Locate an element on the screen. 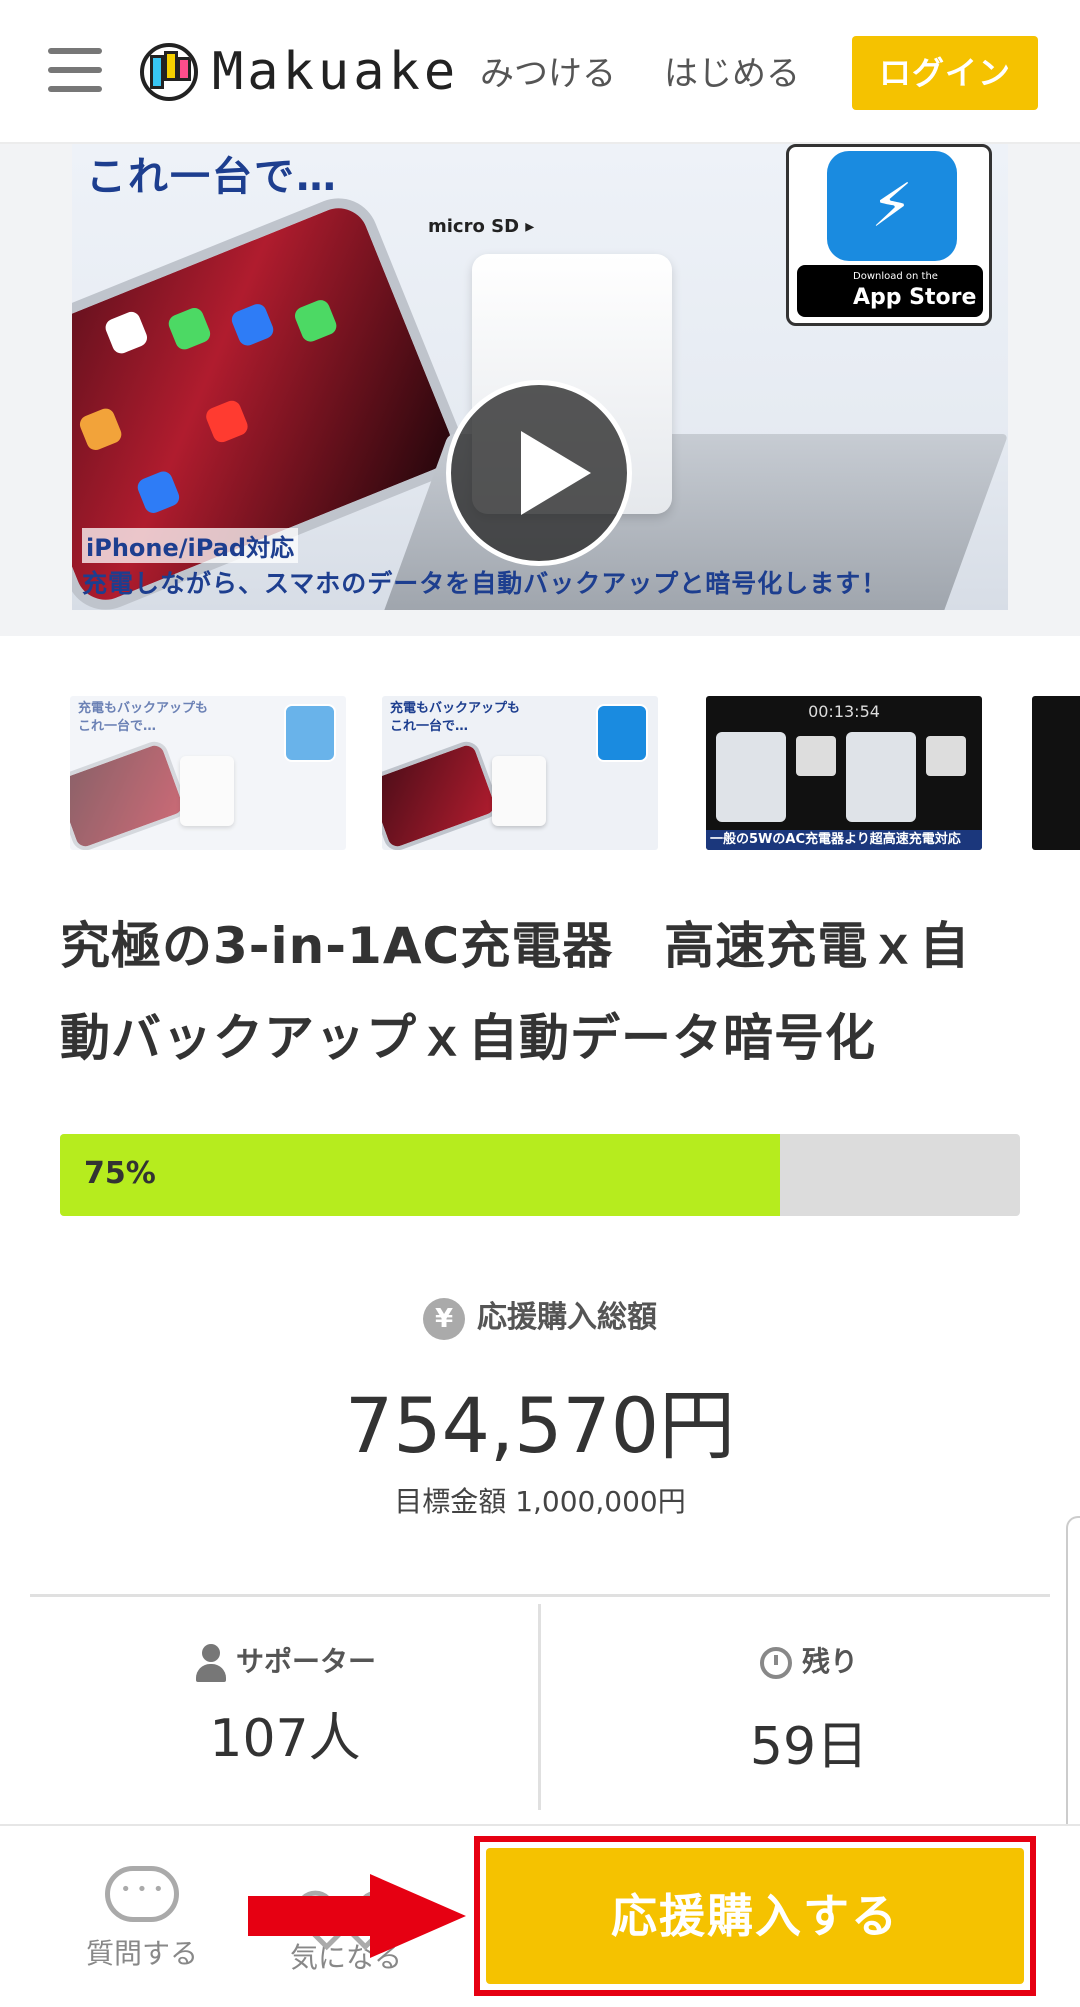  hero-caption-desc: 充電しながら、スマホのデータを自動バックアップと暗号化します！ is located at coordinates (485, 583).